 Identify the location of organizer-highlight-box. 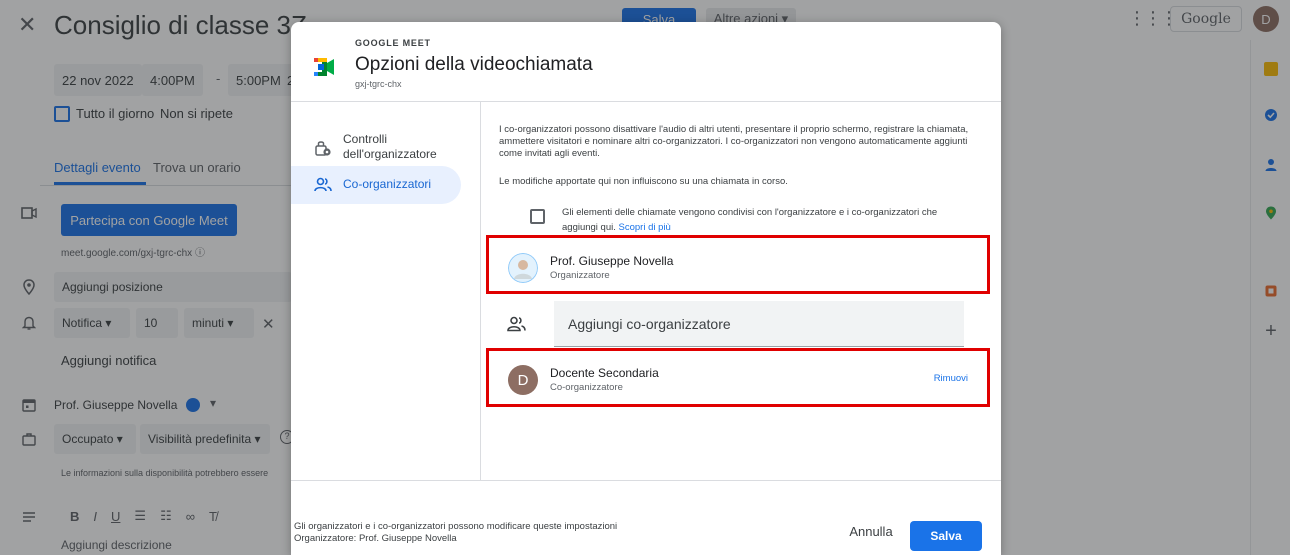
(738, 264).